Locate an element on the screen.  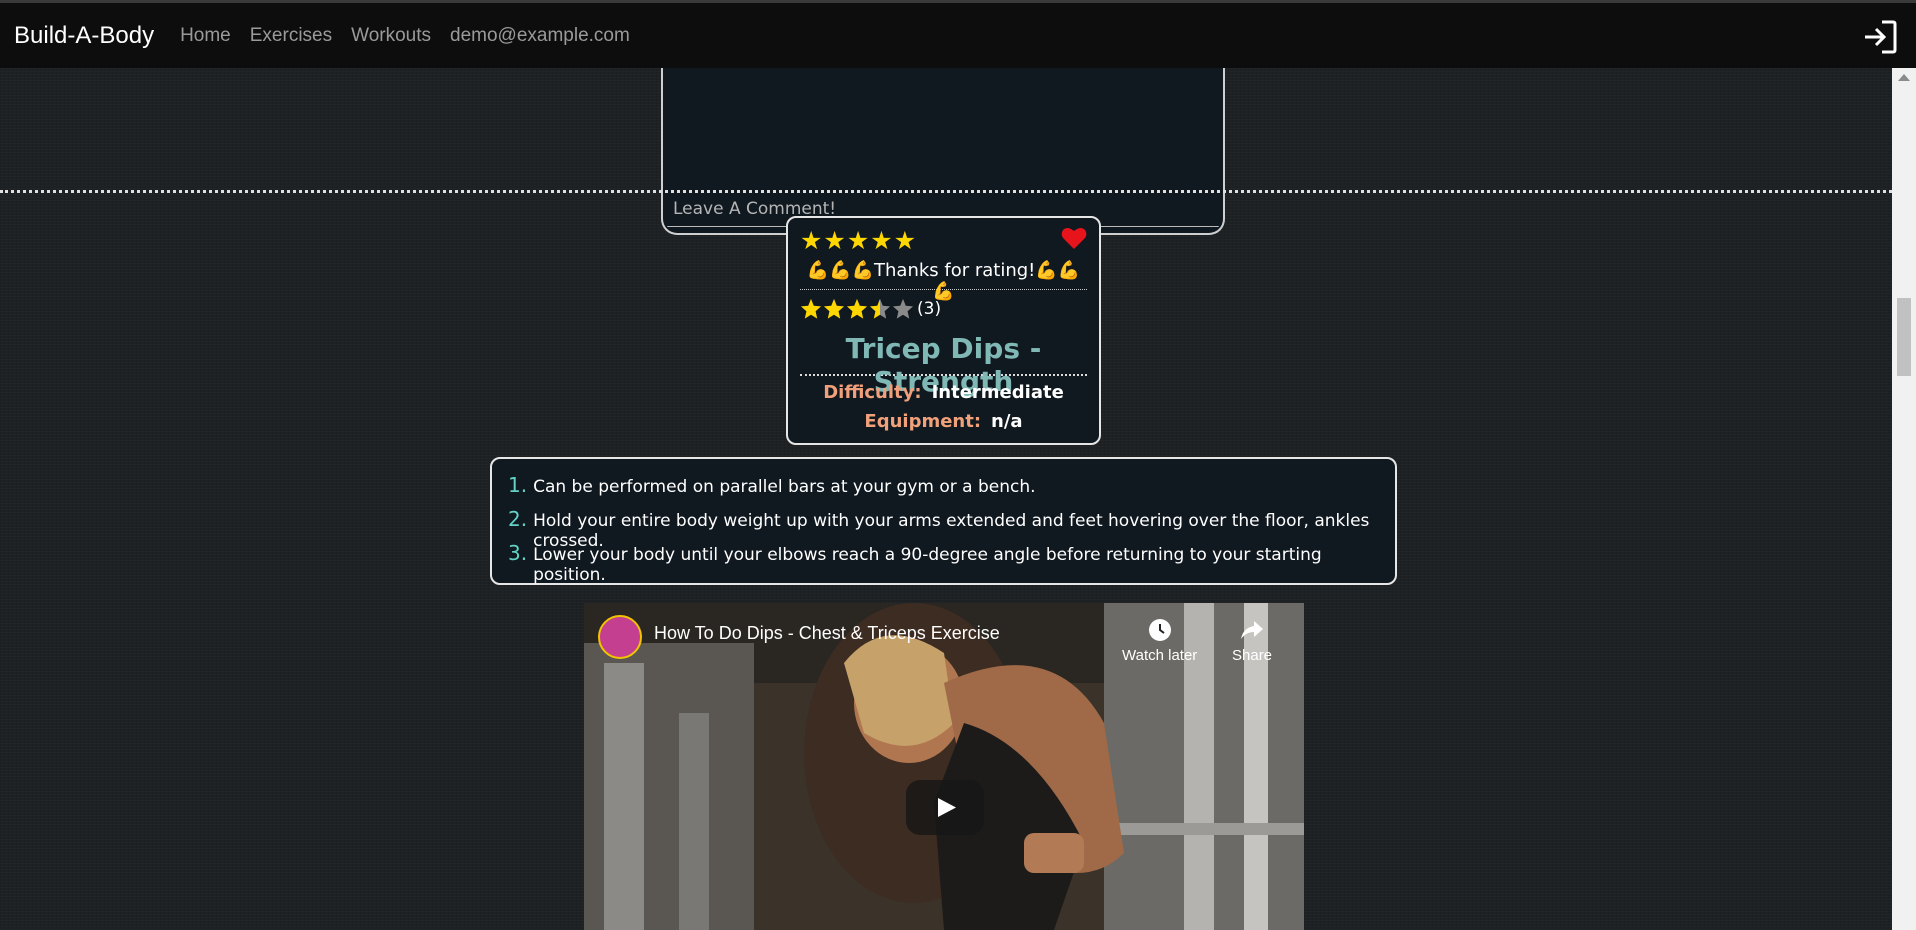
share-button: Share is located at coordinates (1252, 640).